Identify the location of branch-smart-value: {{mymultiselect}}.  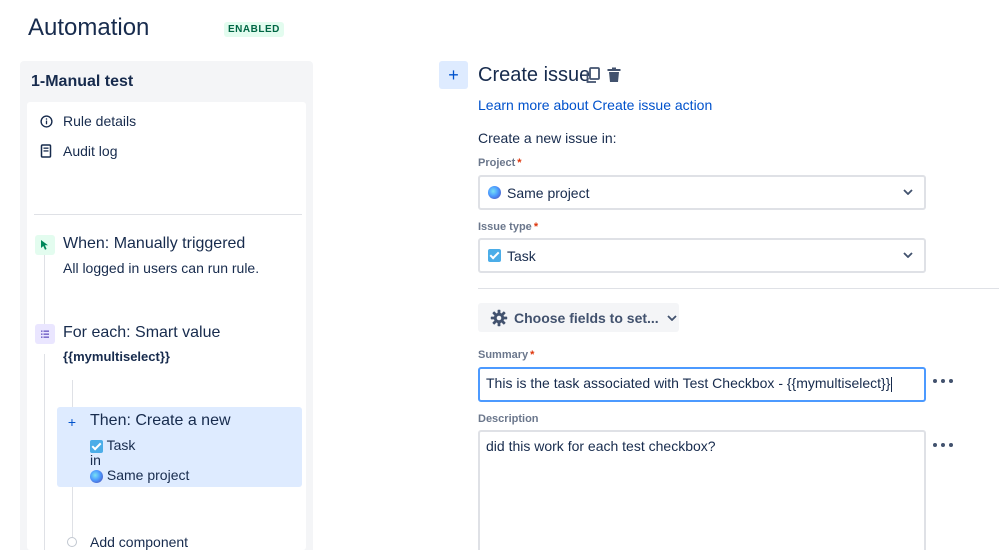
(116, 356).